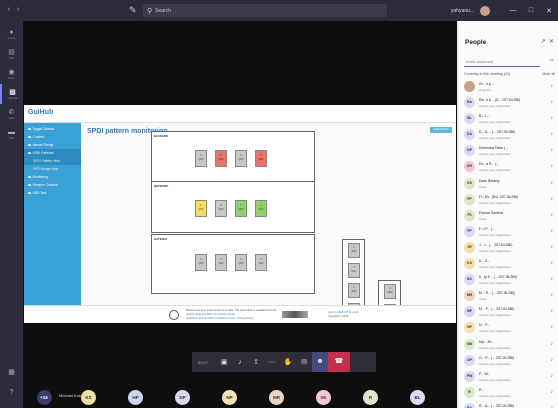 The width and height of the screenshot is (558, 408). I want to click on chat-toggle-icon: ✉, so click(304, 362).